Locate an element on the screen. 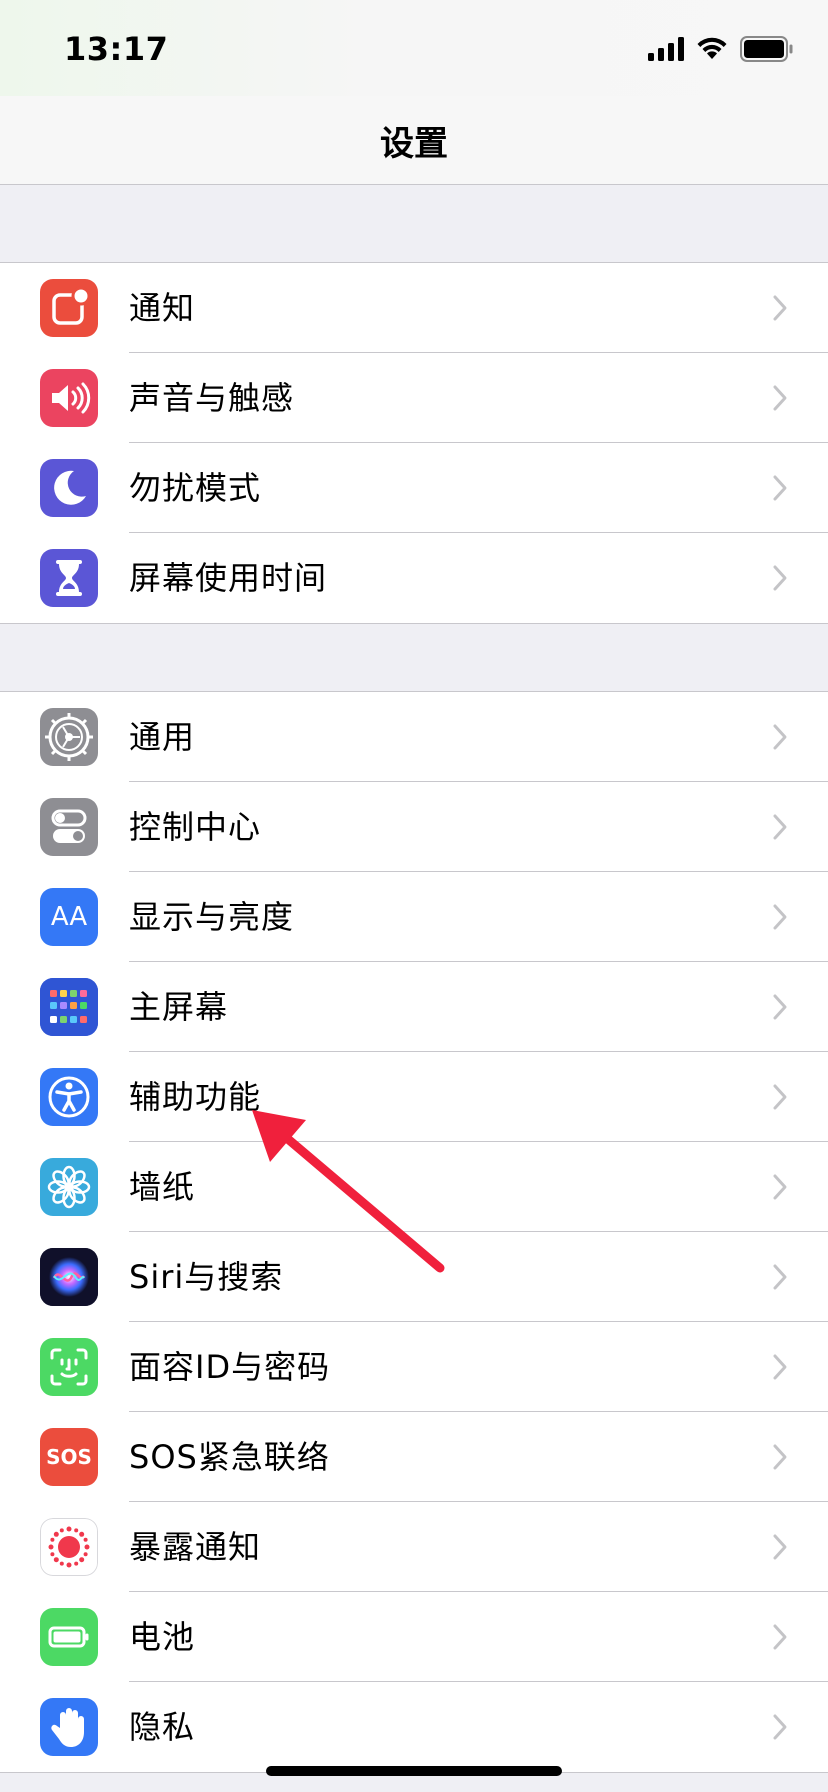  settings-row-label: 显示与亮度 is located at coordinates (212, 917).